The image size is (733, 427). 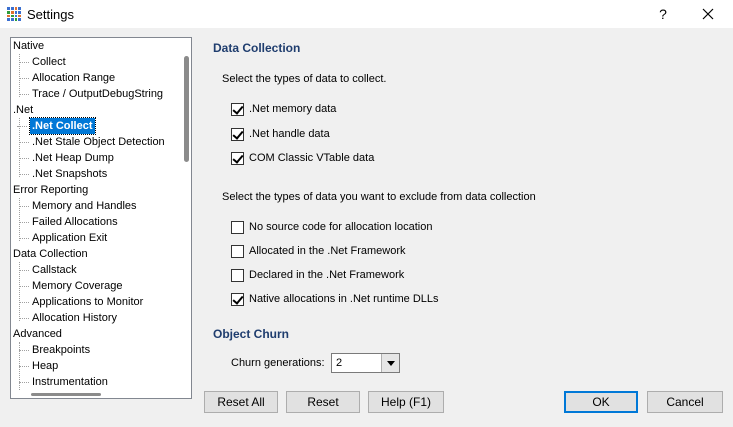 I want to click on tree-item-memory-handles: Memory and Handles, so click(x=78, y=206).